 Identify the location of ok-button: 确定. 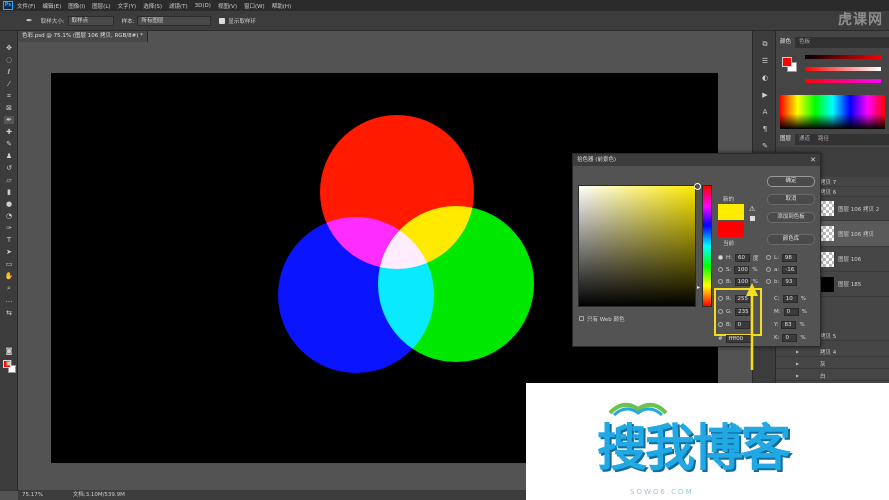
(791, 181).